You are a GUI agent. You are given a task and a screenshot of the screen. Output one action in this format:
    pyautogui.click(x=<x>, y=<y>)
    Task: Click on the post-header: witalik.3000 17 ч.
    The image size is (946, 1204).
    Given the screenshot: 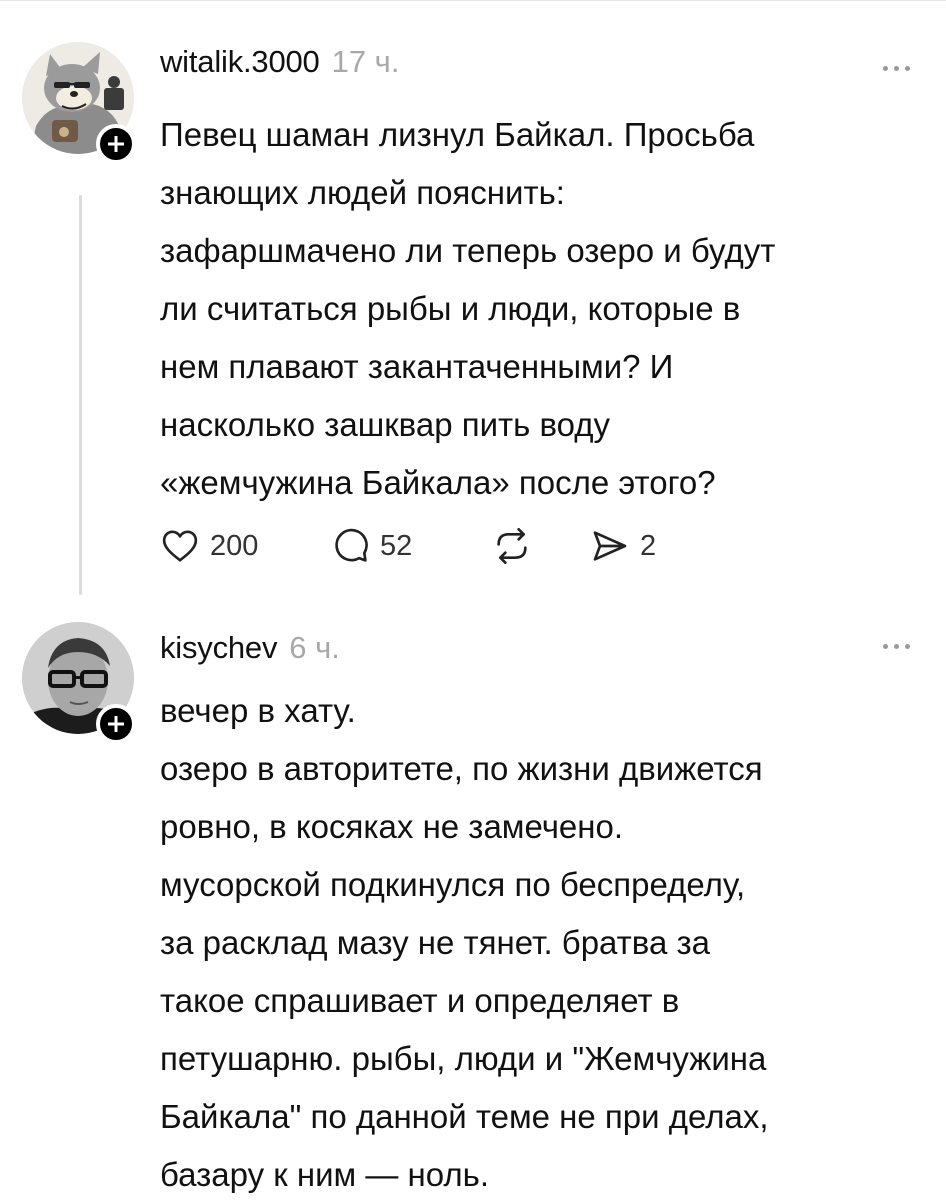 What is the action you would take?
    pyautogui.click(x=279, y=62)
    